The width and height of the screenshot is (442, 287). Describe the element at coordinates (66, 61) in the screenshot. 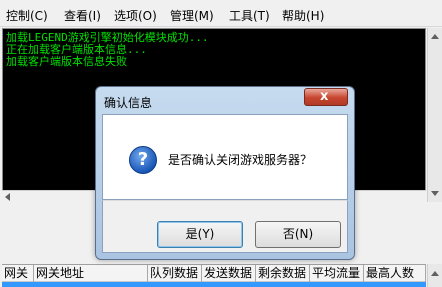

I see `log-line: 加载客户端版本信息失败` at that location.